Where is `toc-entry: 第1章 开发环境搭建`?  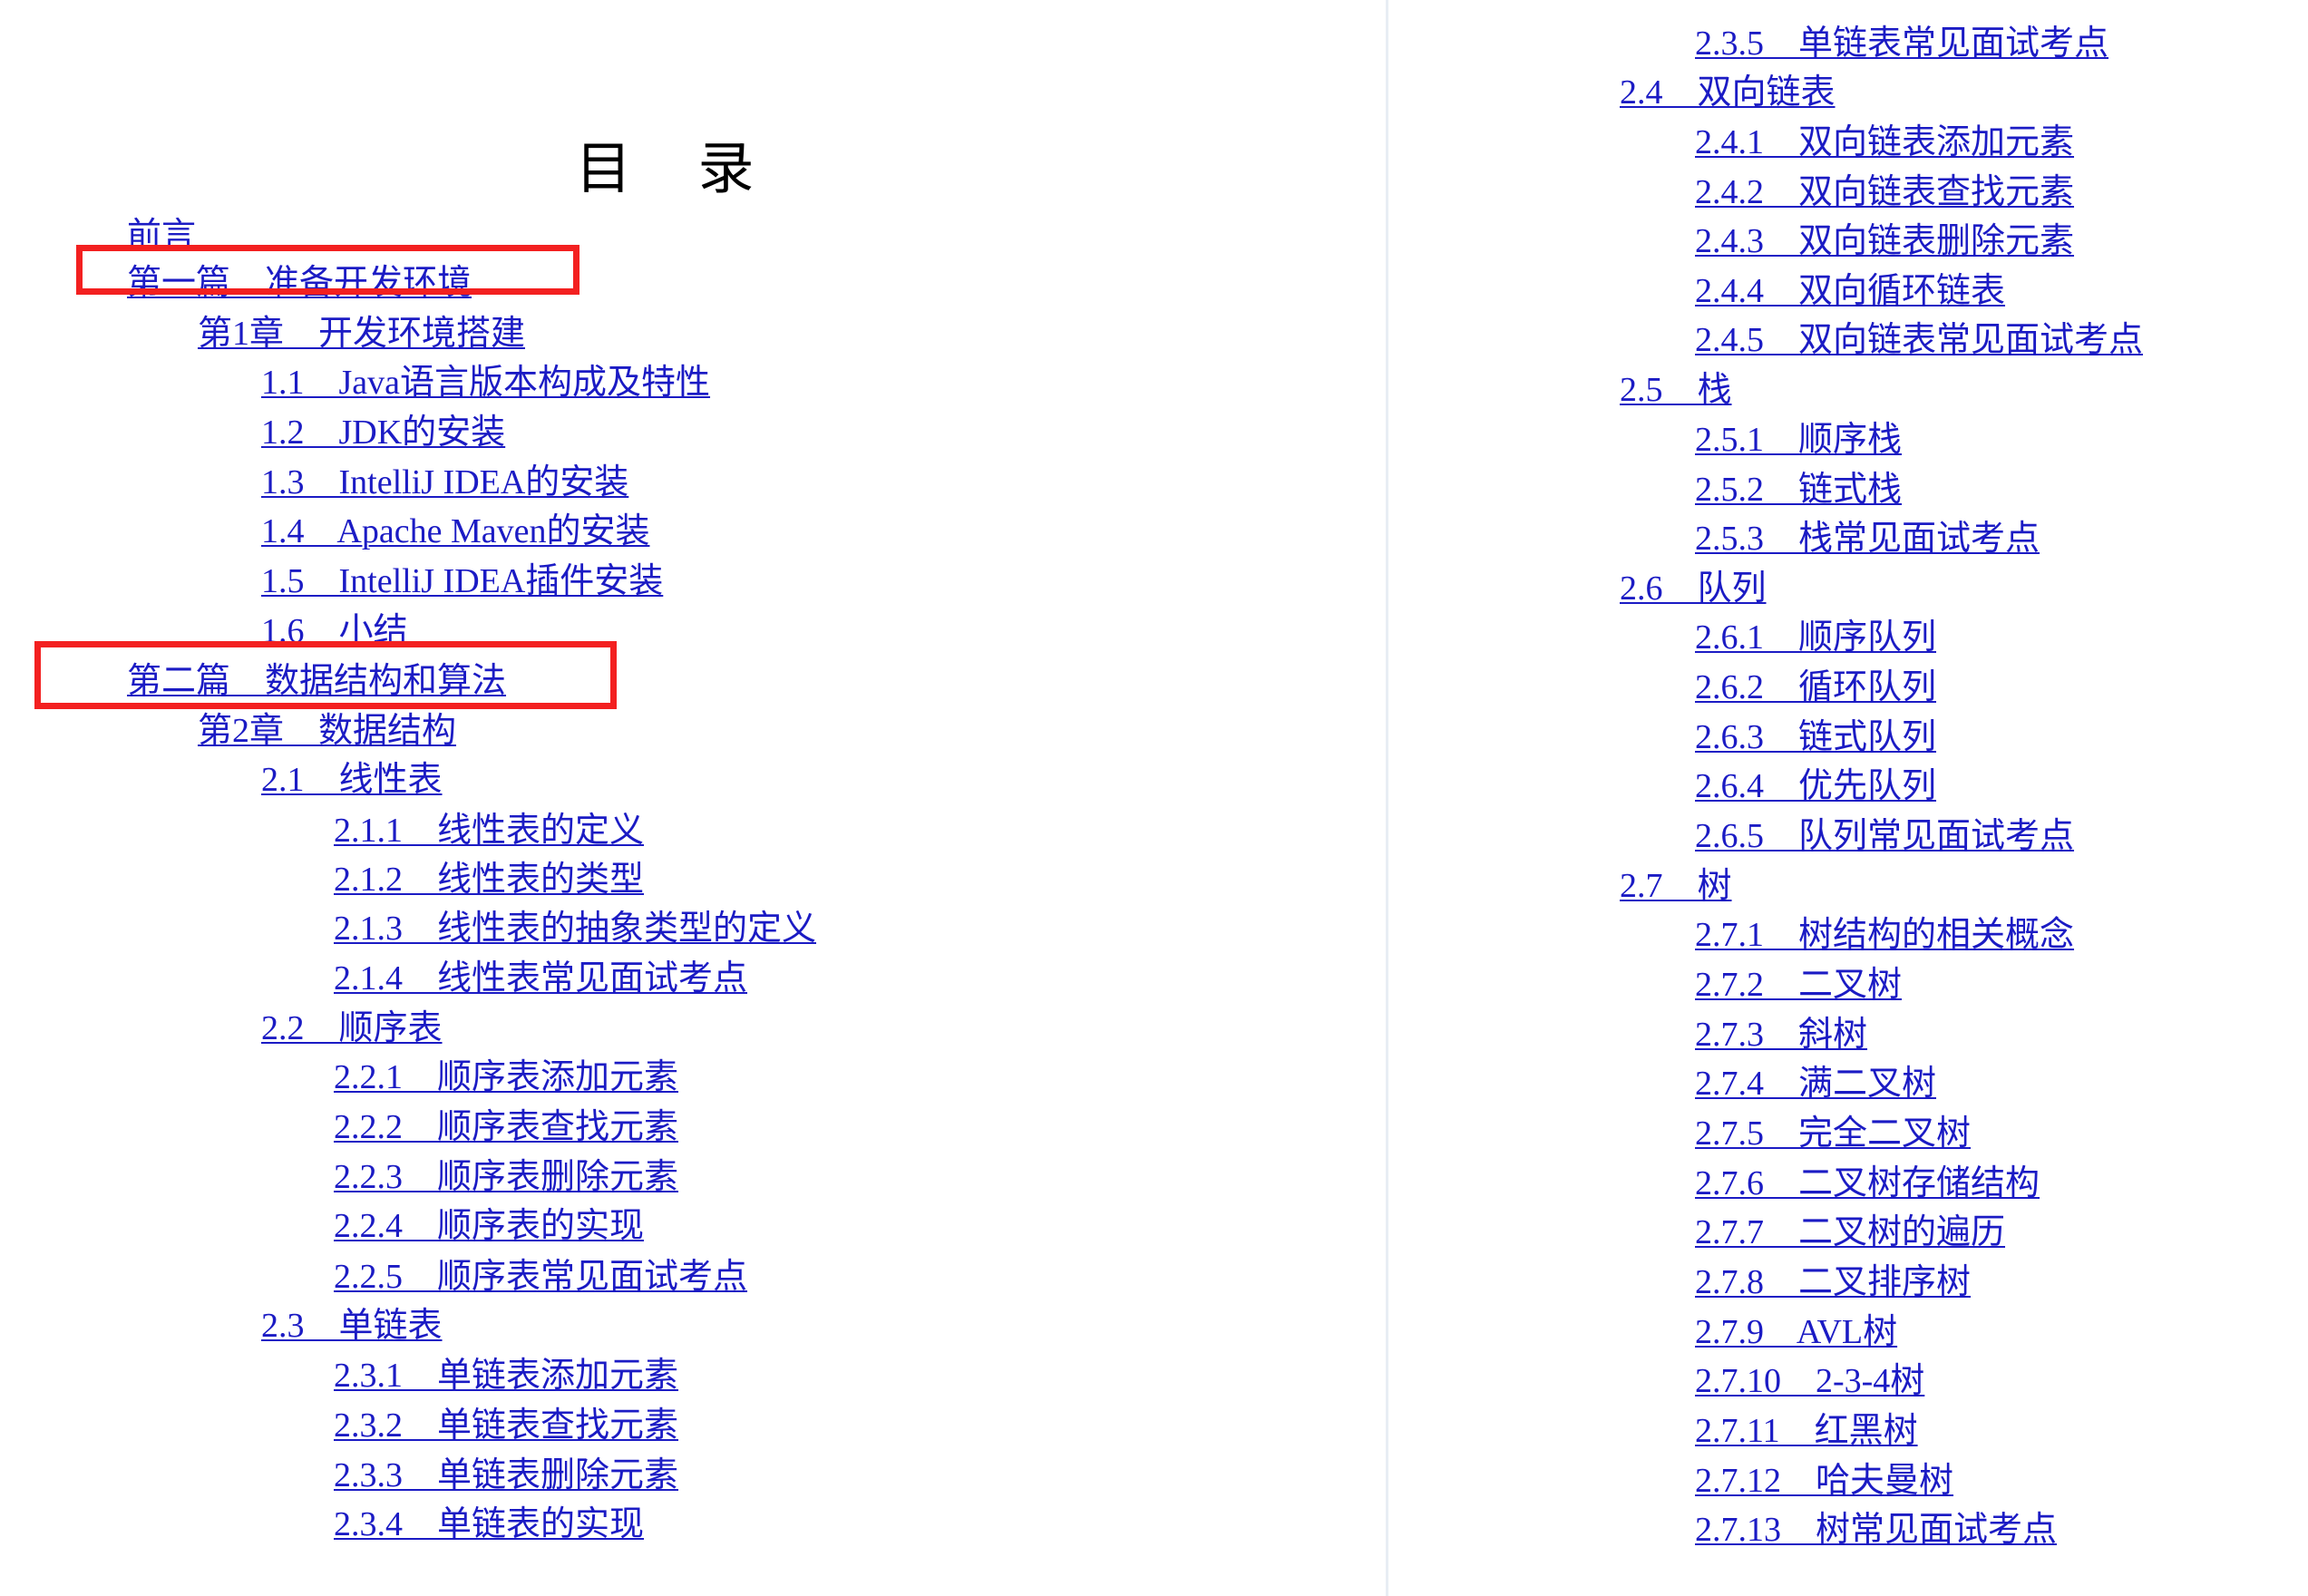 toc-entry: 第1章 开发环境搭建 is located at coordinates (361, 334).